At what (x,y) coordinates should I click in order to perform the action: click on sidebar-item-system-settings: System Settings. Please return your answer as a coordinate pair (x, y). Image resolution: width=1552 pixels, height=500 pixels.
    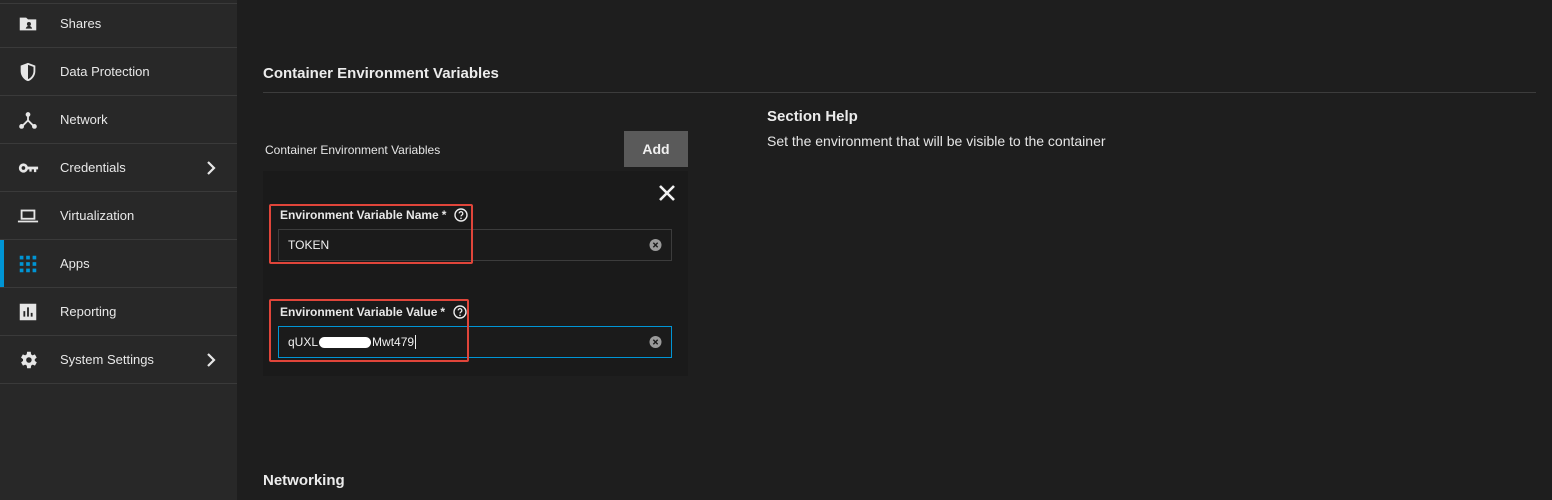
    Looking at the image, I should click on (118, 360).